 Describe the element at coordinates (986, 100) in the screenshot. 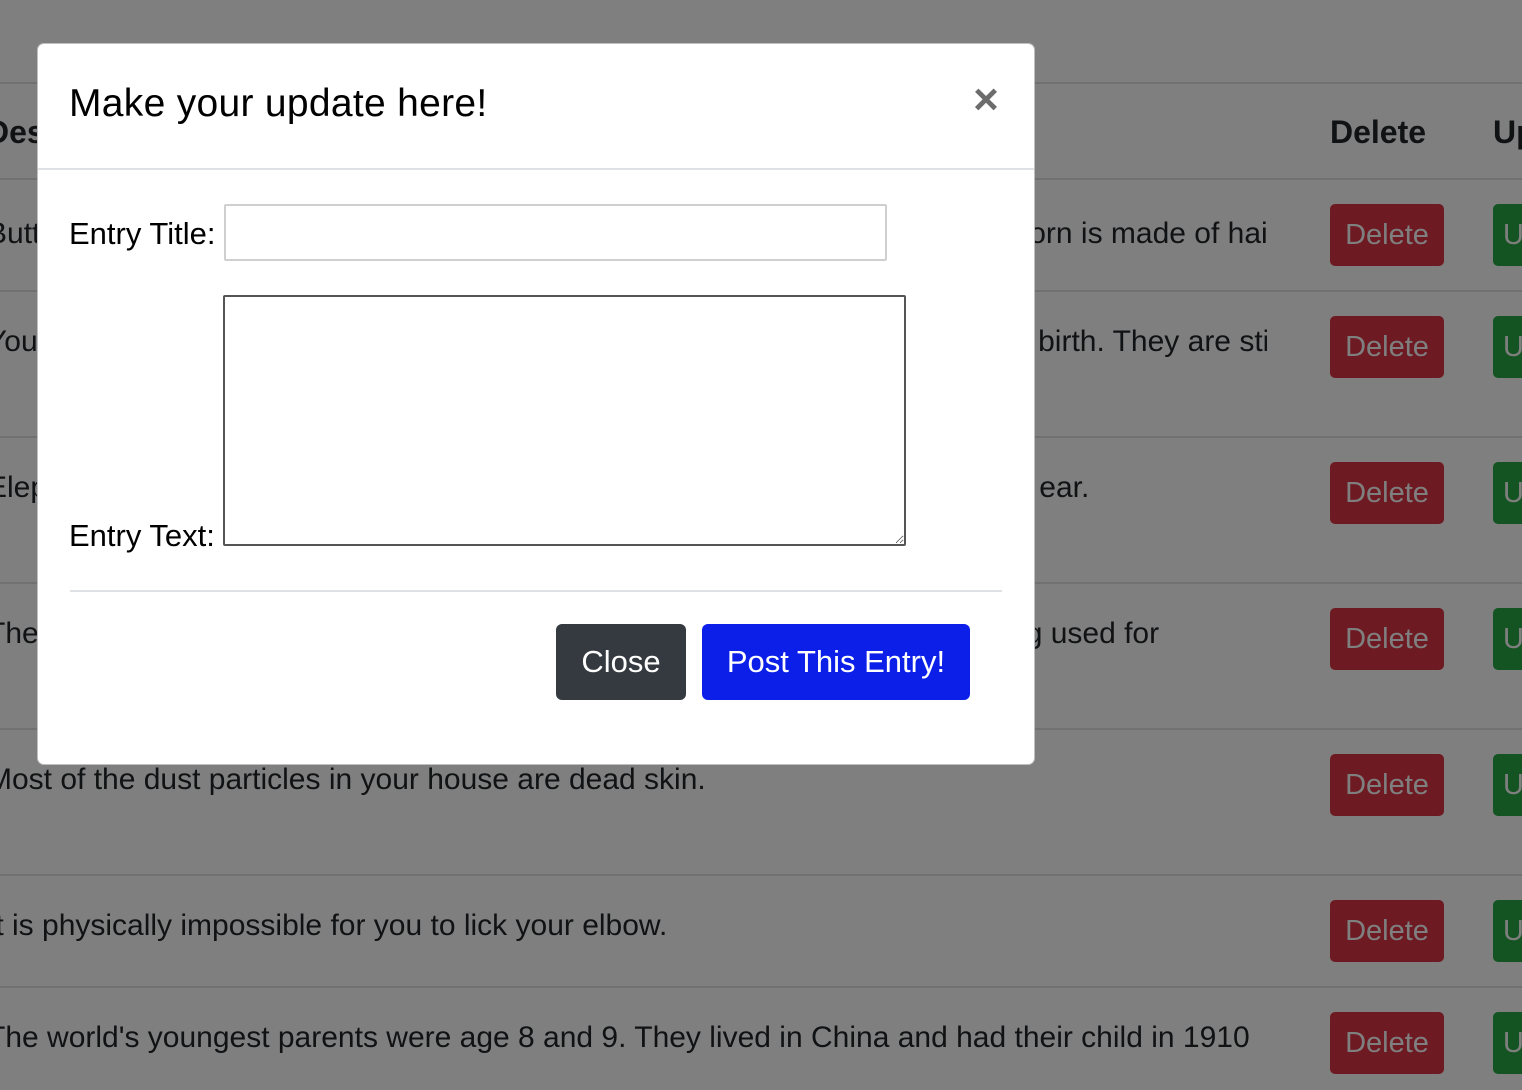

I see `close-icon: ×` at that location.